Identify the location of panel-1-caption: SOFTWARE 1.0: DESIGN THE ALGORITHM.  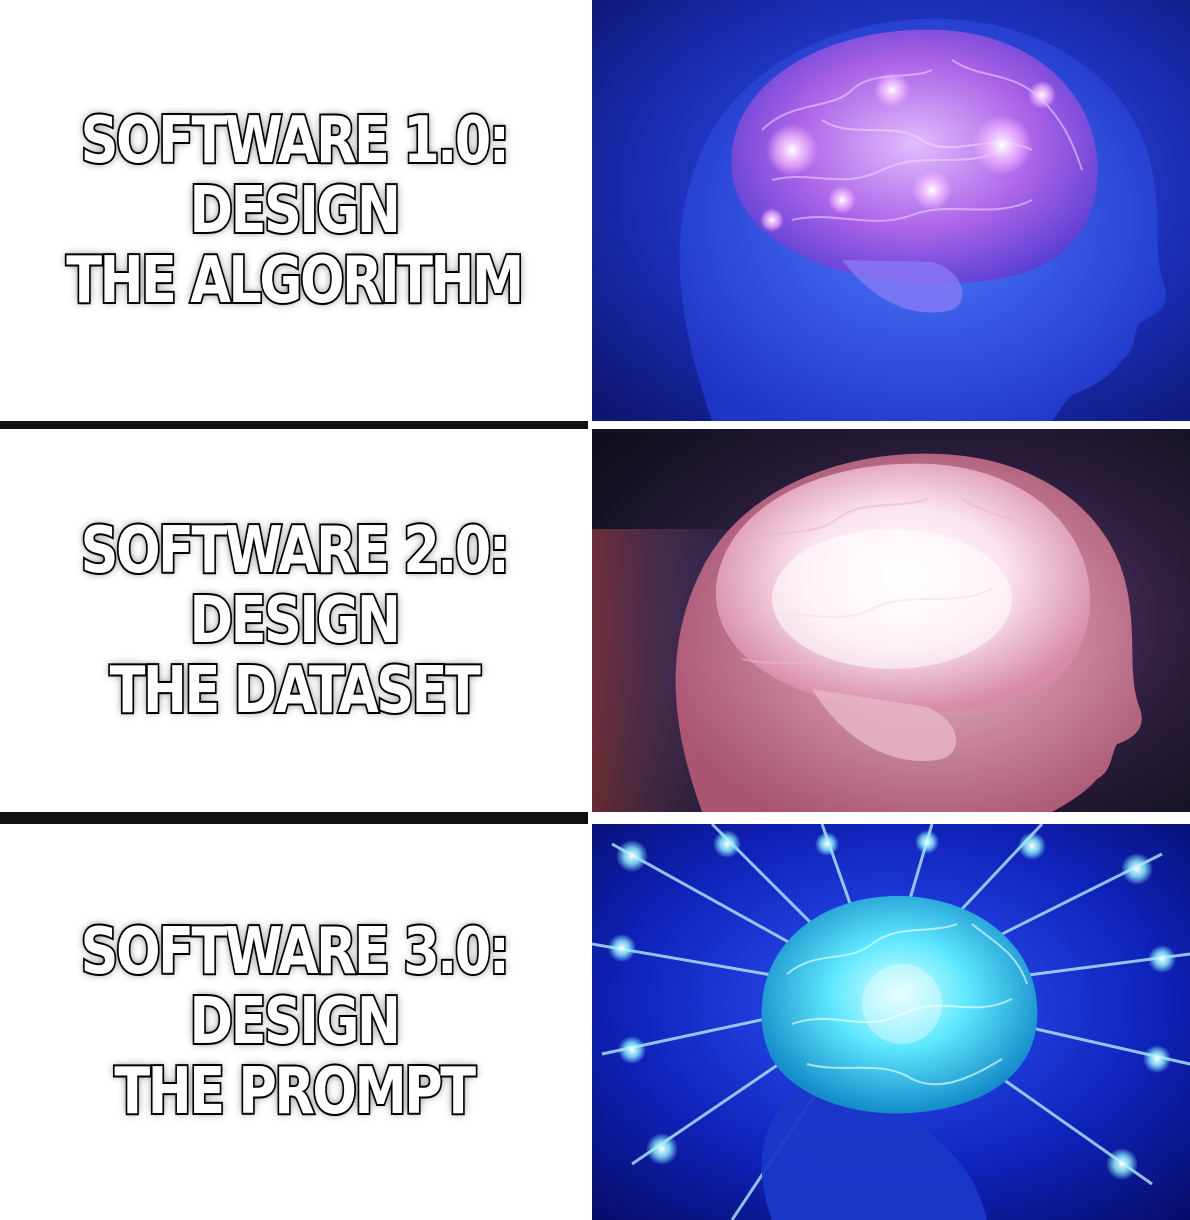
(294, 211).